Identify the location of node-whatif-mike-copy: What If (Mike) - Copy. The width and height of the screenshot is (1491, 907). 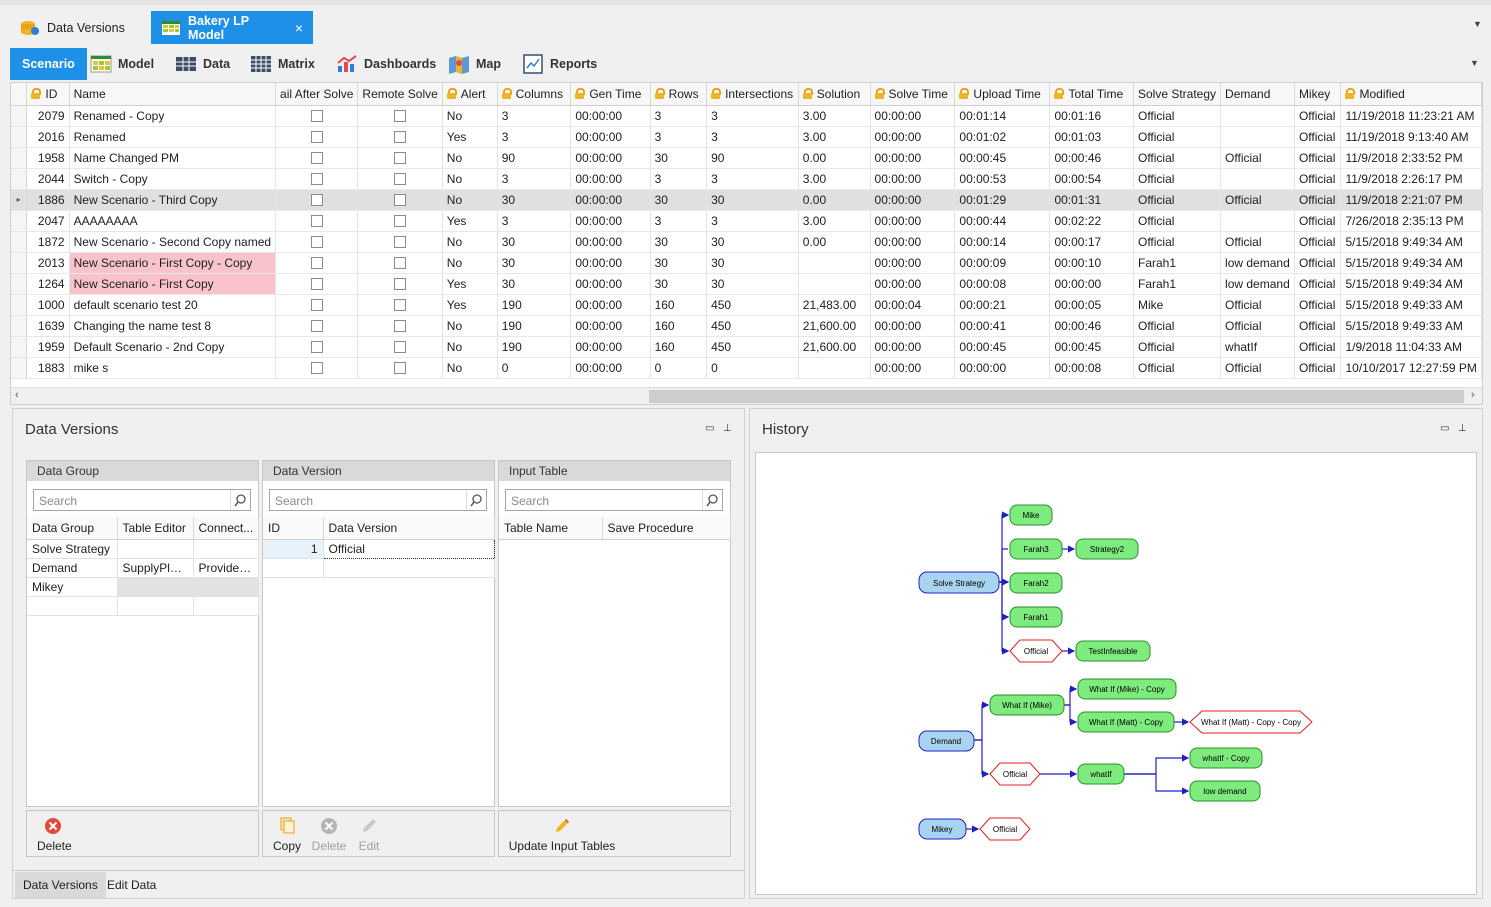
(1127, 689).